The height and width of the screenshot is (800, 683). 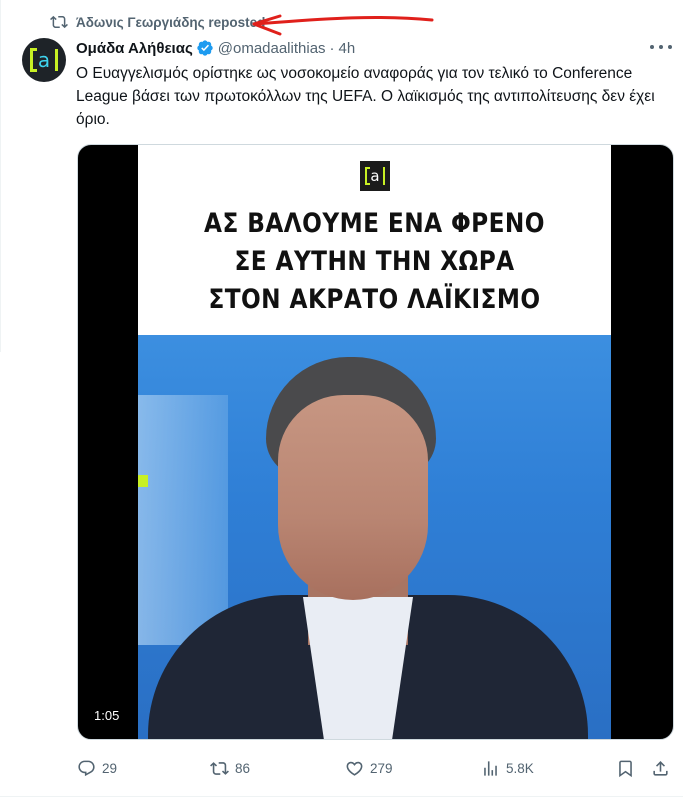 I want to click on annotation-arrow, so click(x=343, y=25).